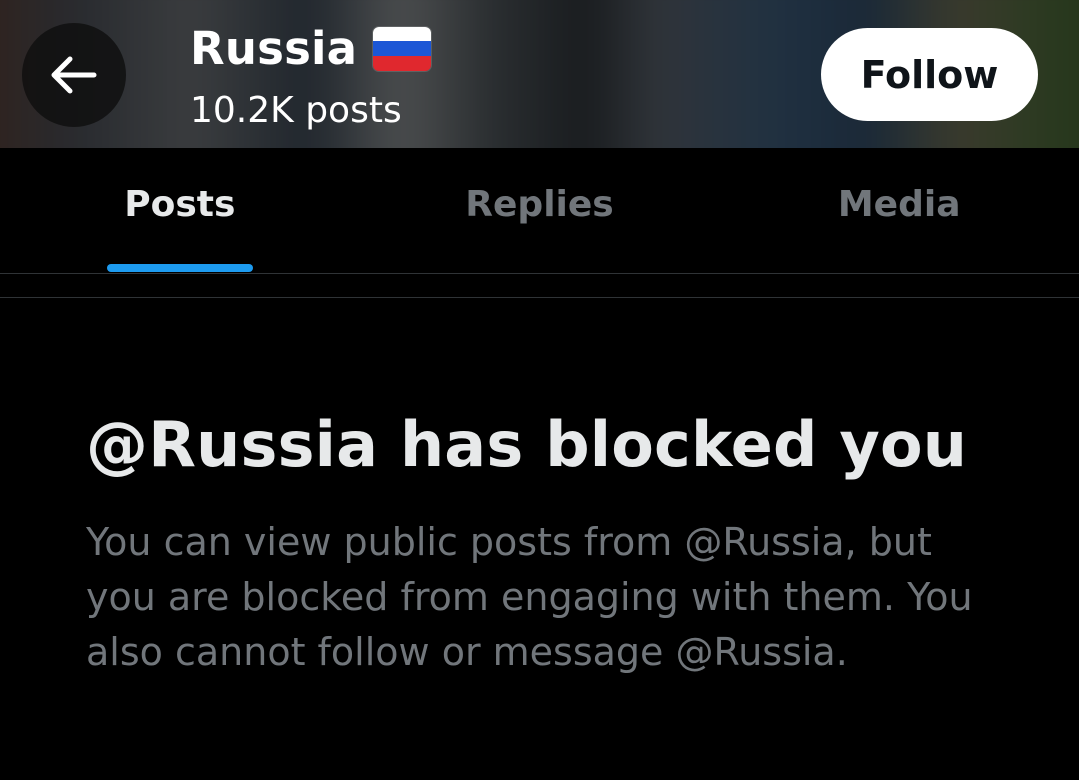  I want to click on tab-posts: Posts, so click(180, 210).